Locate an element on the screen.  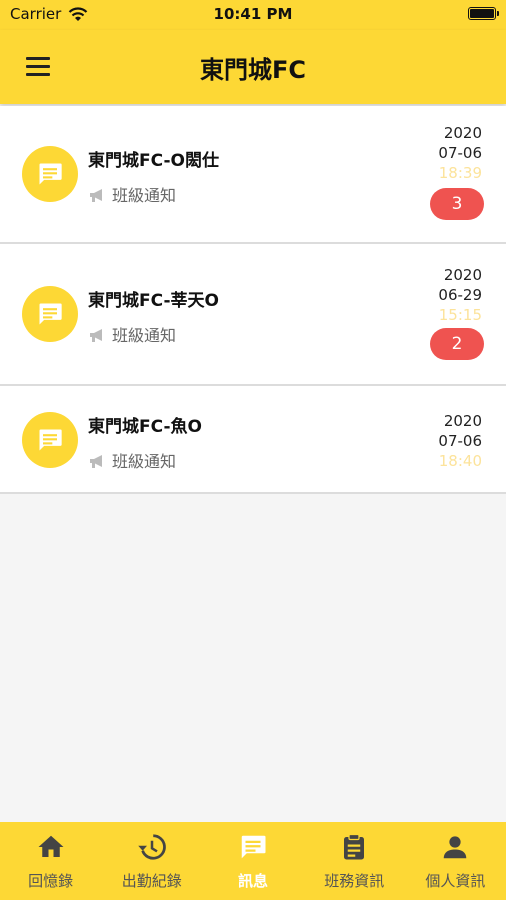
tab-label: 個人資訊 is located at coordinates (455, 881).